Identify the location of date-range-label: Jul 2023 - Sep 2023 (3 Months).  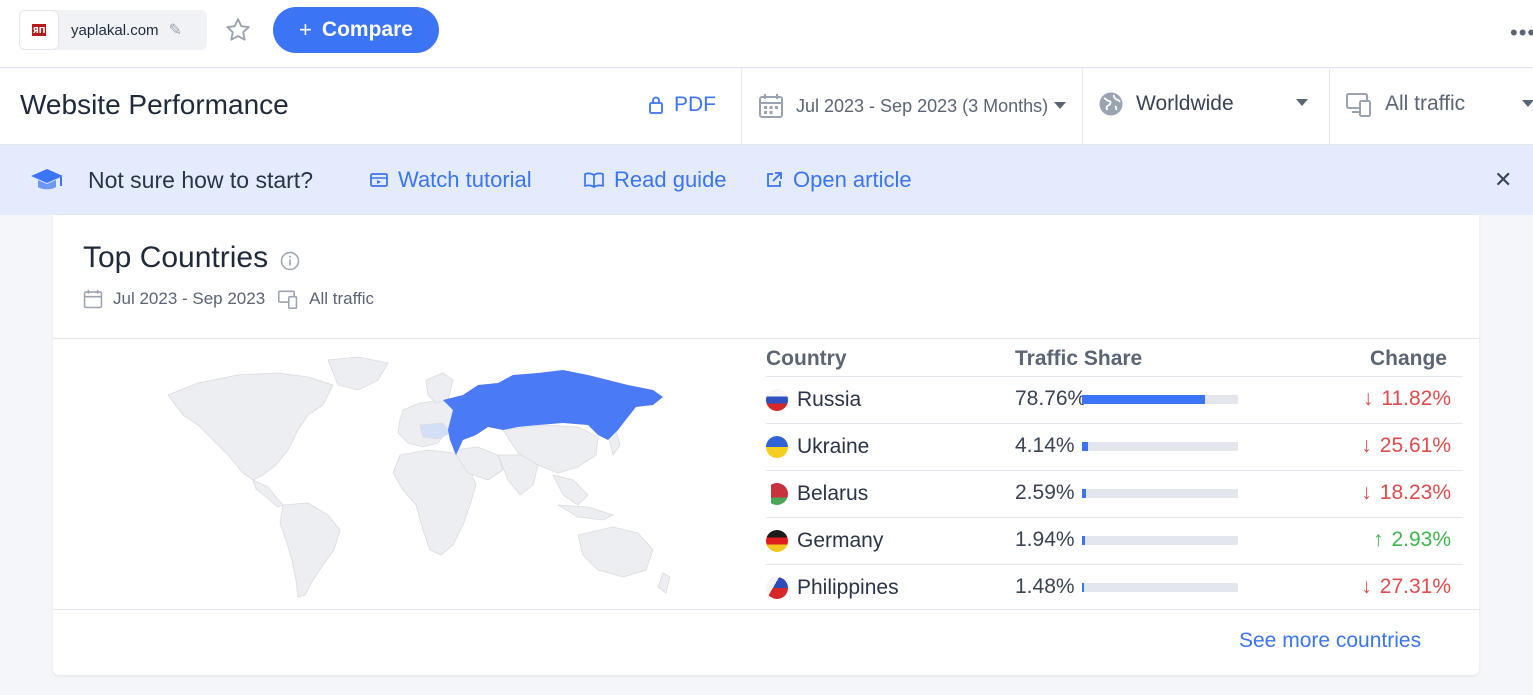
(922, 105).